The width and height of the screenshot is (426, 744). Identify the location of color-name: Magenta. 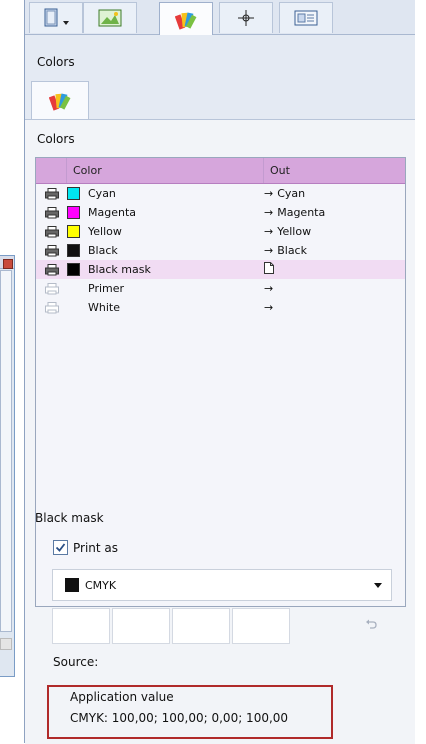
(112, 212).